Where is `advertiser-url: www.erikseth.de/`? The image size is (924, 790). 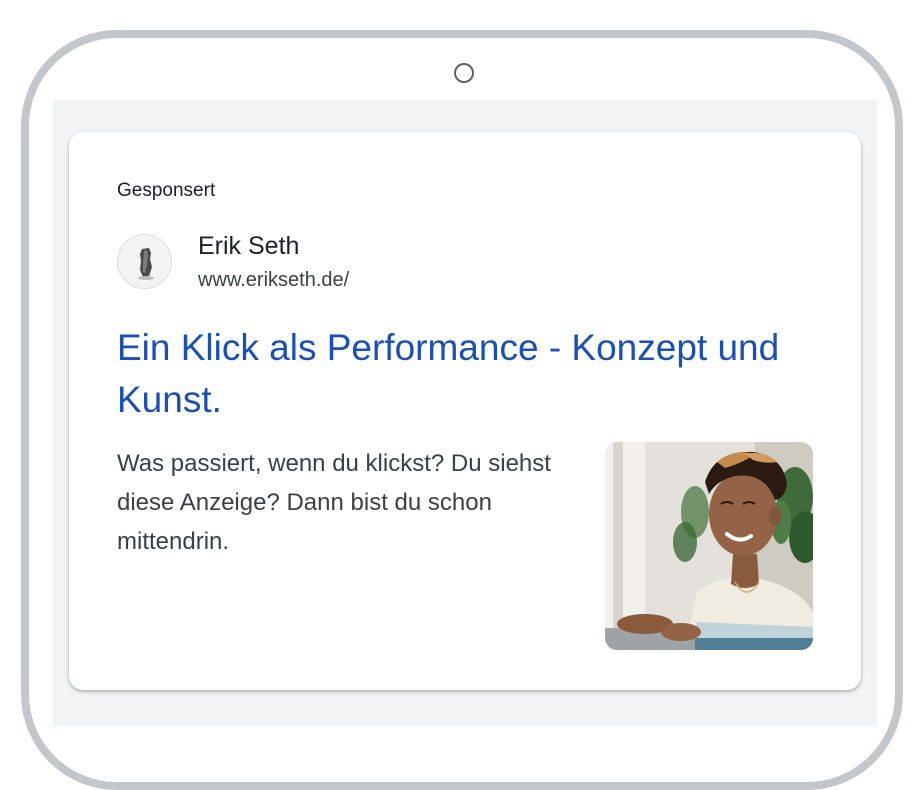
advertiser-url: www.erikseth.de/ is located at coordinates (273, 280).